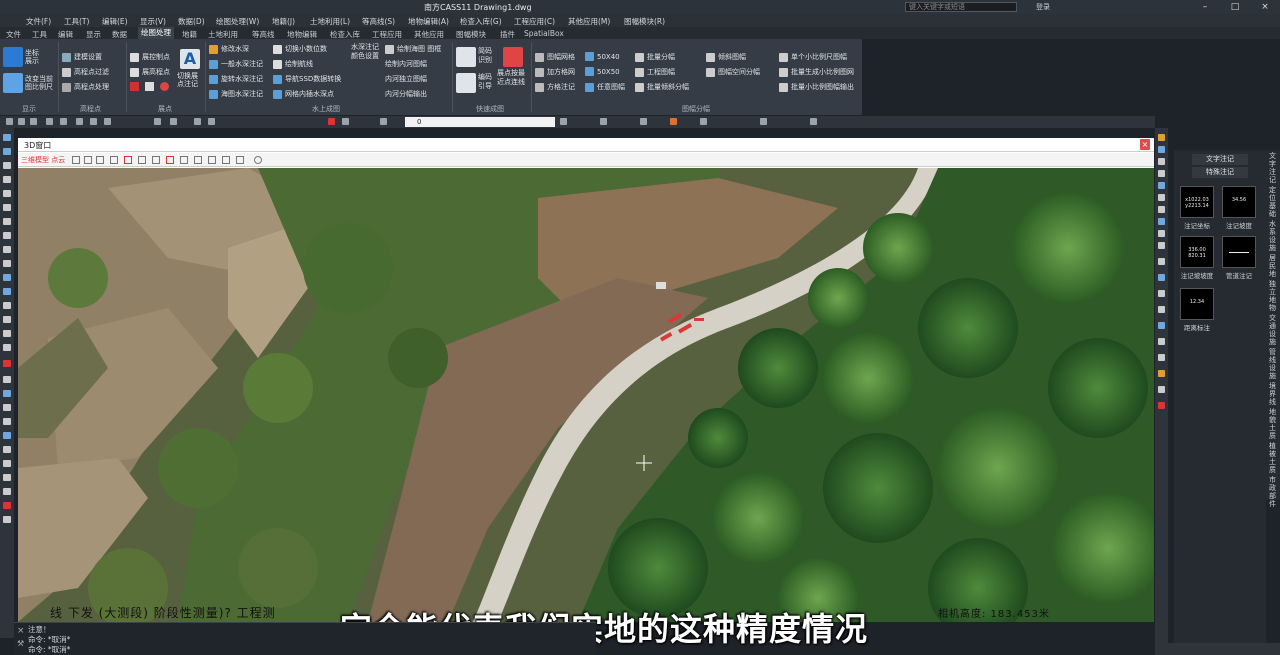 The image size is (1280, 655). What do you see at coordinates (303, 94) in the screenshot?
I see `water-item: 网格内插水深点` at bounding box center [303, 94].